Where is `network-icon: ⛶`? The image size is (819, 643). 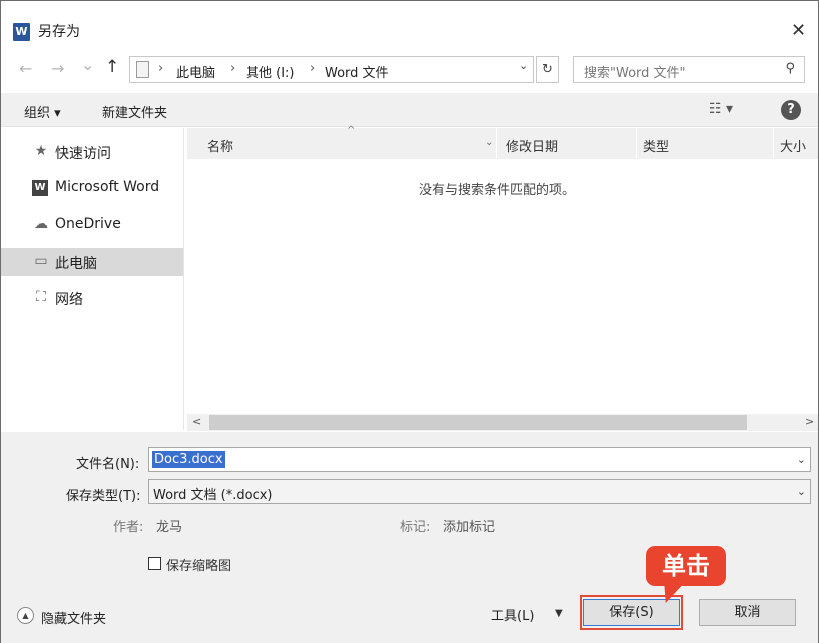 network-icon: ⛶ is located at coordinates (41, 297).